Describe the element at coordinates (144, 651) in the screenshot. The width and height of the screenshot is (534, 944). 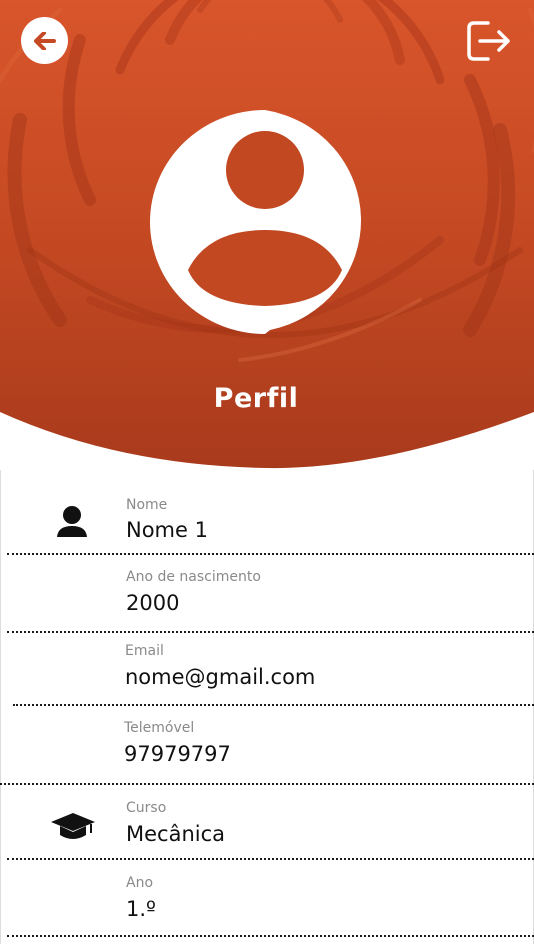
I see `field-label: Email` at that location.